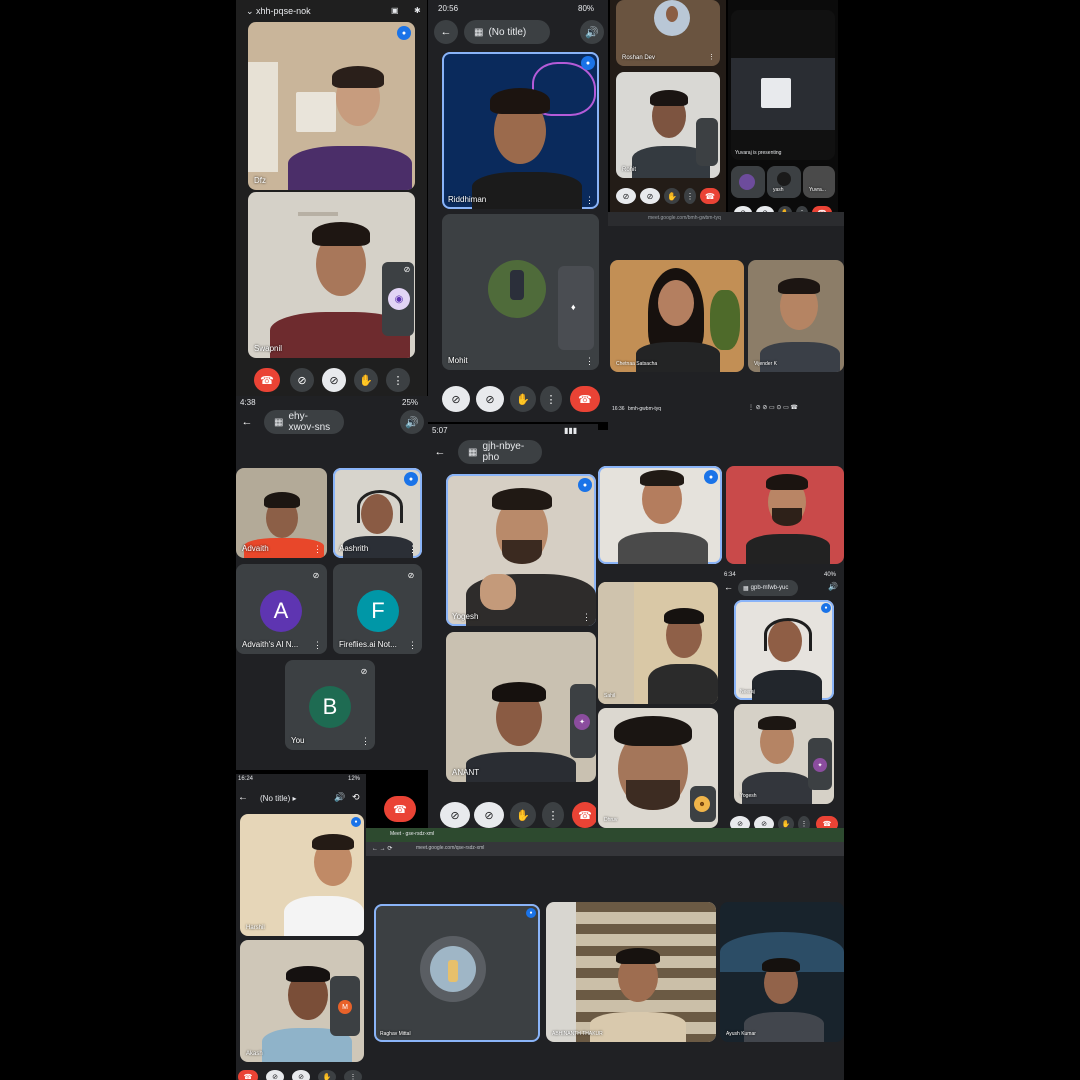 This screenshot has width=1080, height=1080. What do you see at coordinates (354, 779) in the screenshot?
I see `status-battery: 12%` at bounding box center [354, 779].